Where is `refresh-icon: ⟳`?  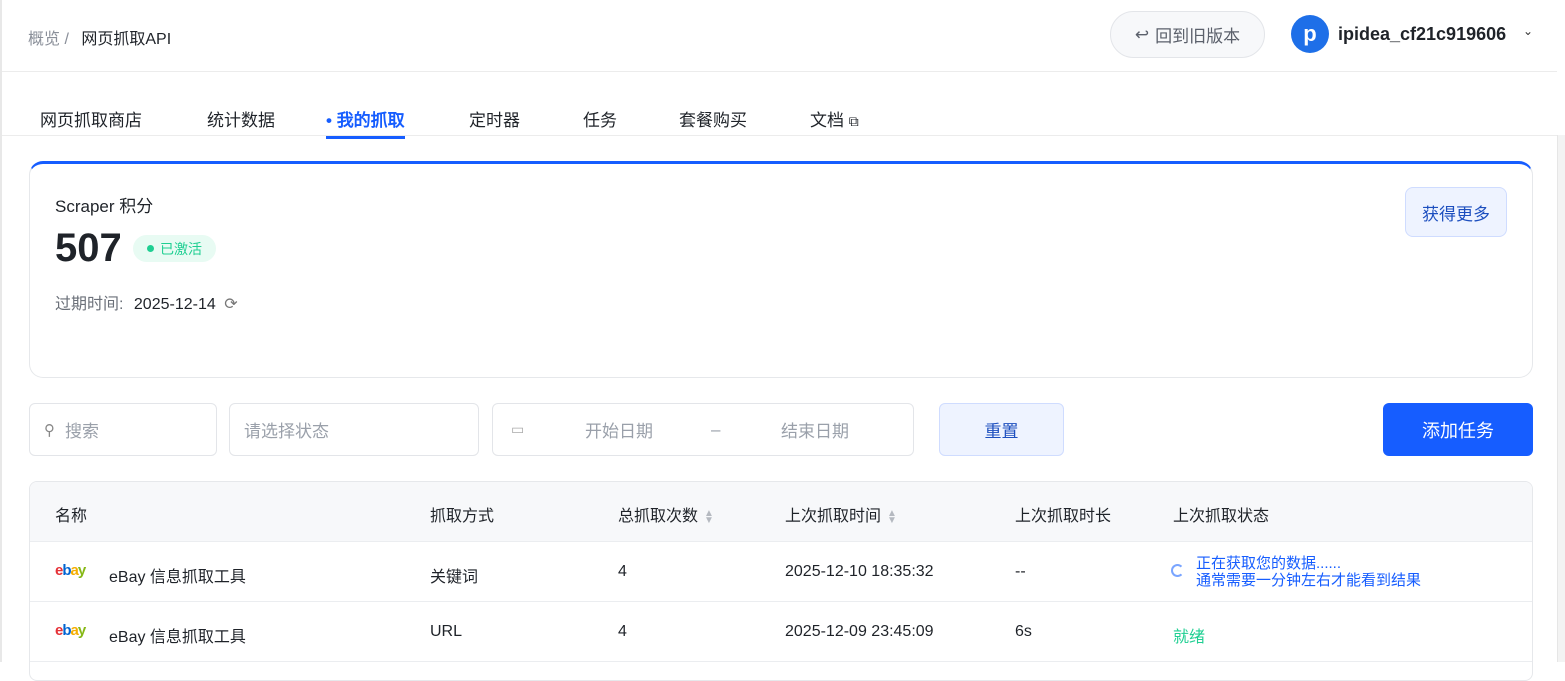 refresh-icon: ⟳ is located at coordinates (230, 304).